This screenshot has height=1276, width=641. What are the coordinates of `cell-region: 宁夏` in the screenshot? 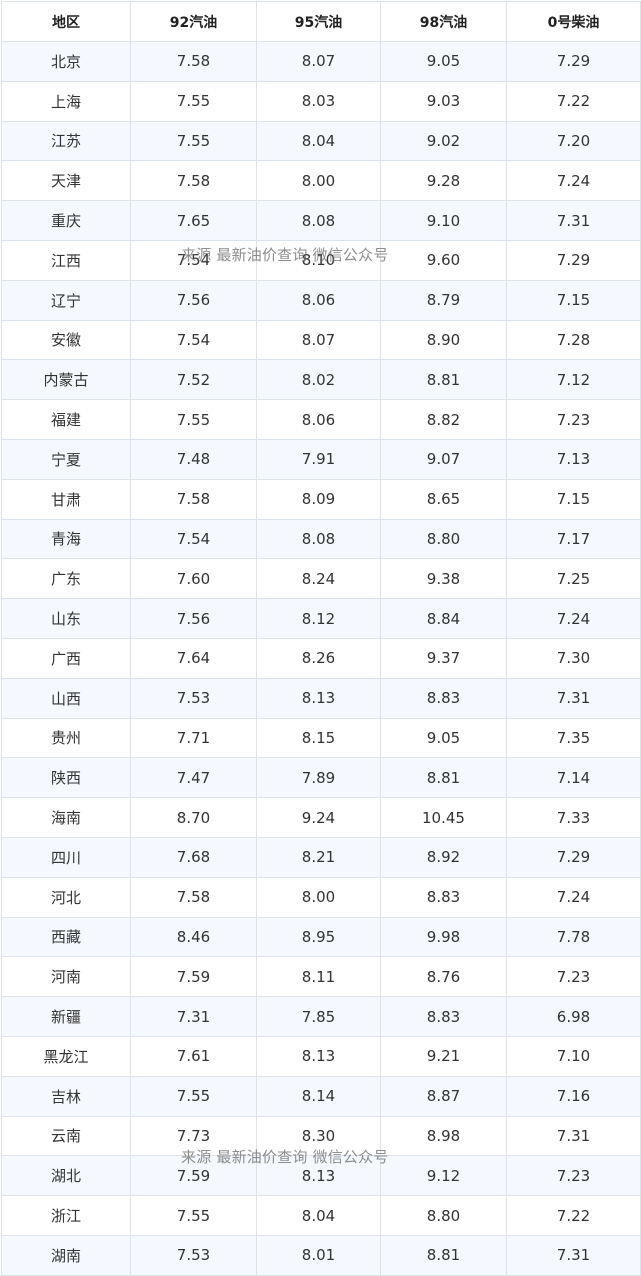 It's located at (66, 459).